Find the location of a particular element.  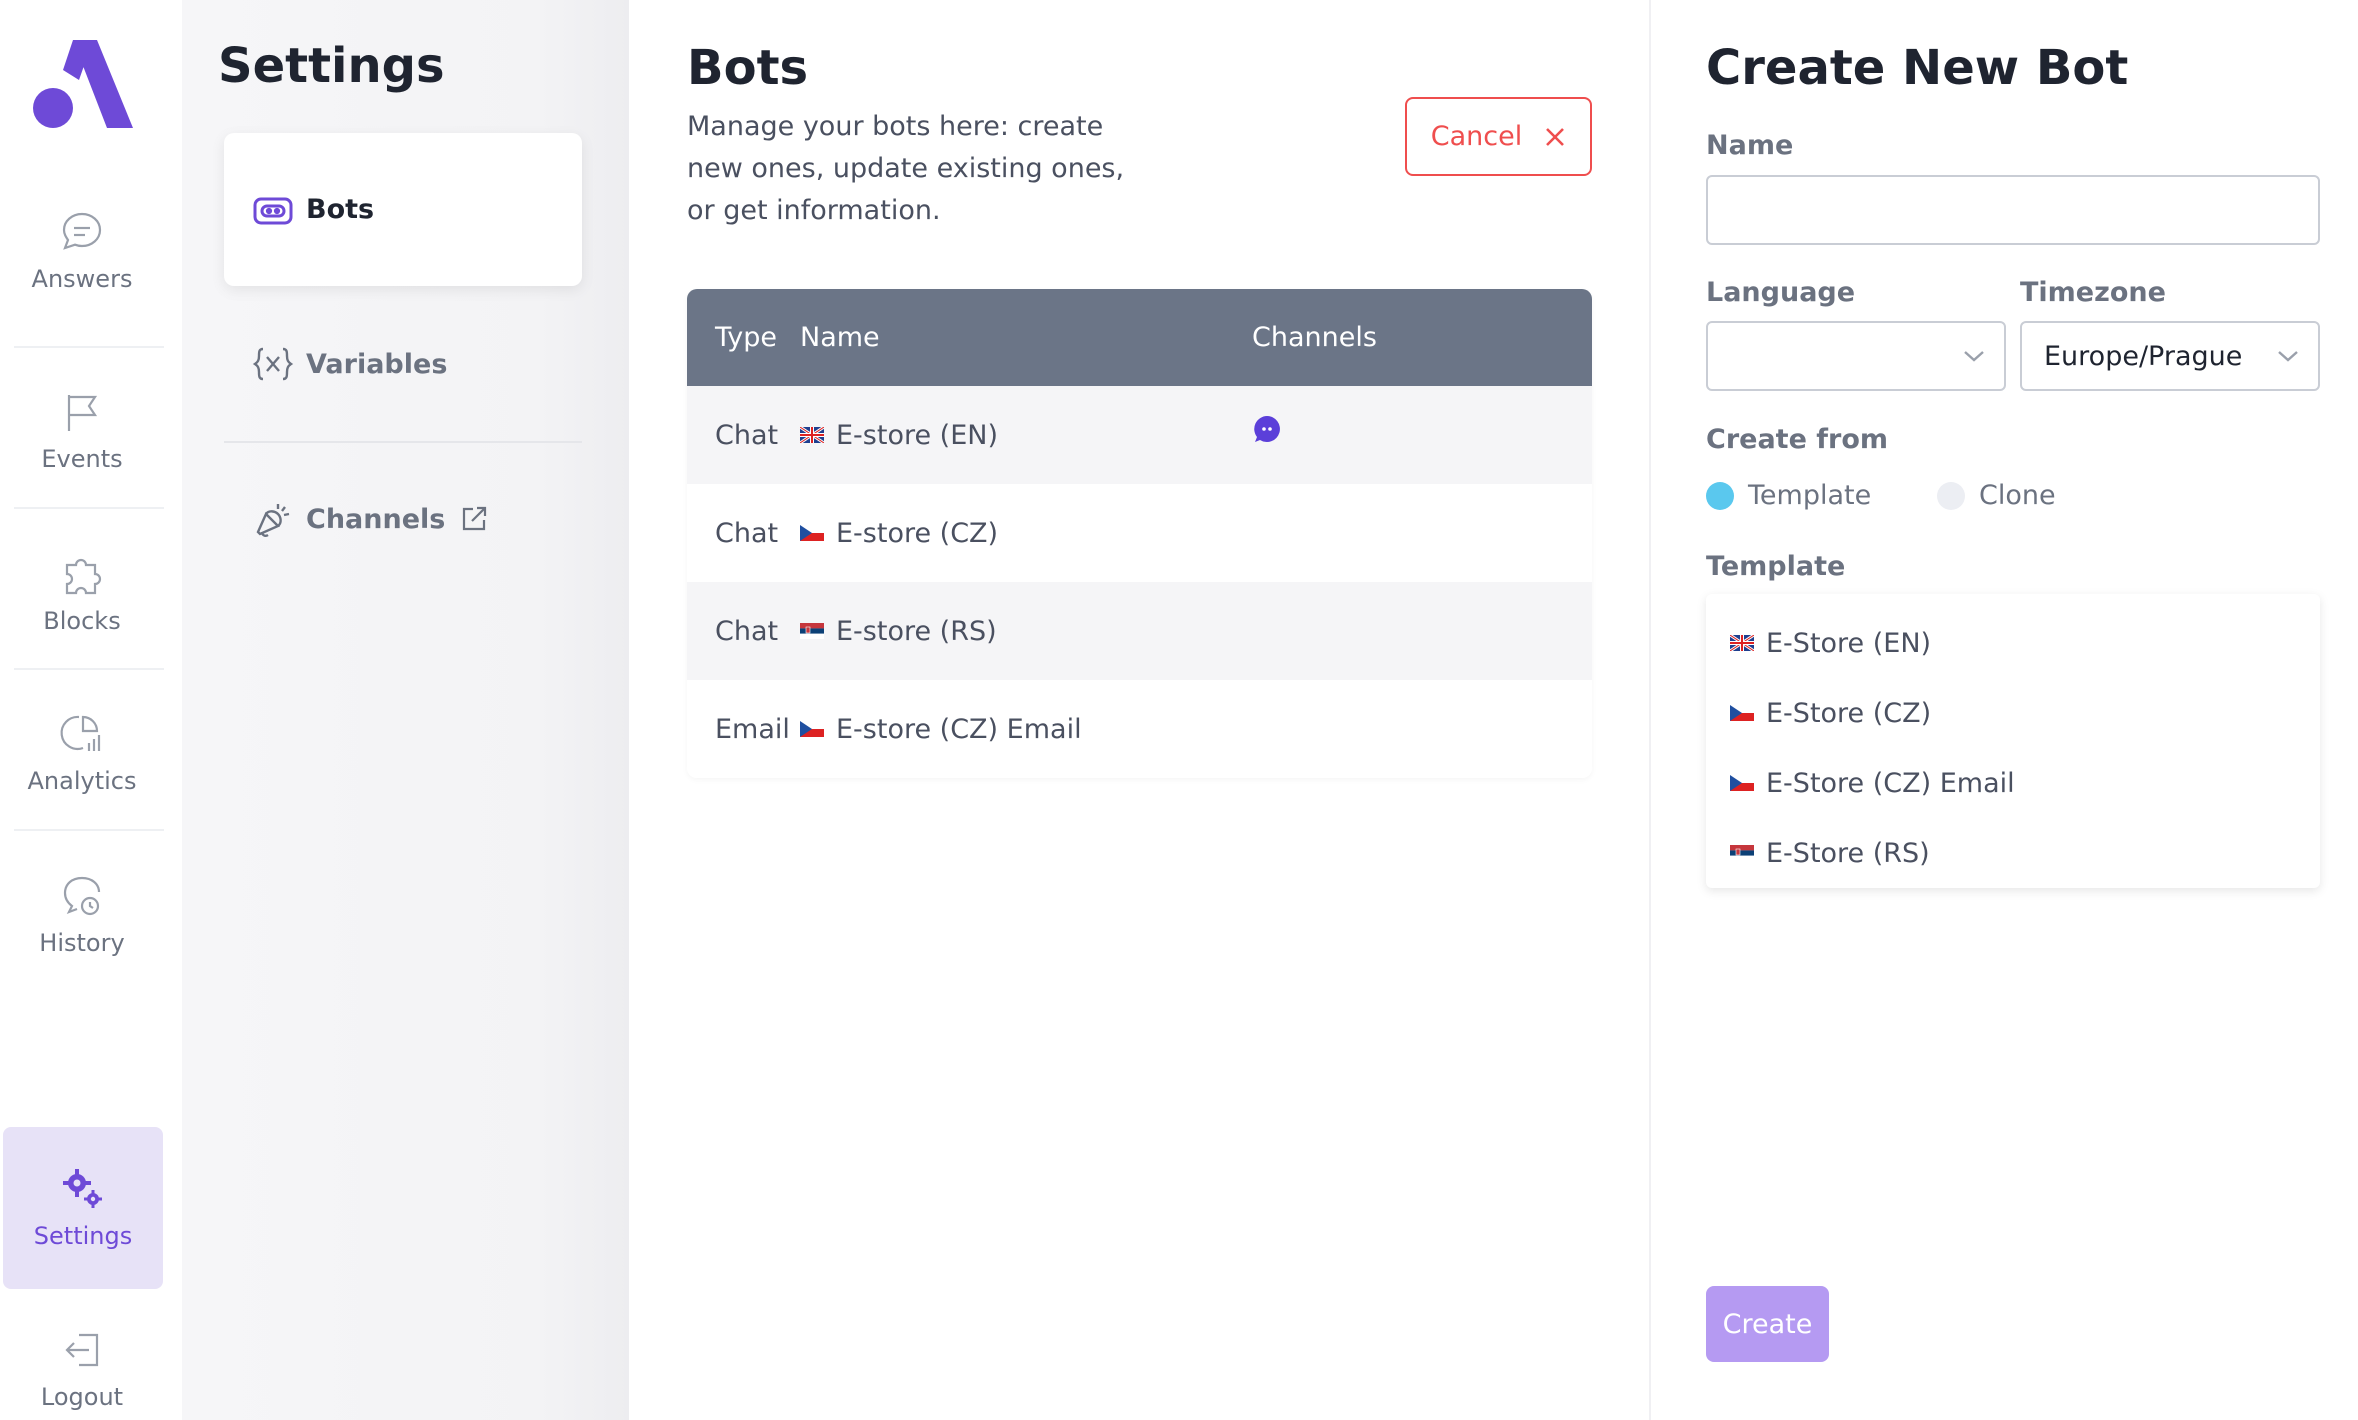

nav-events-label: Events is located at coordinates (82, 459).